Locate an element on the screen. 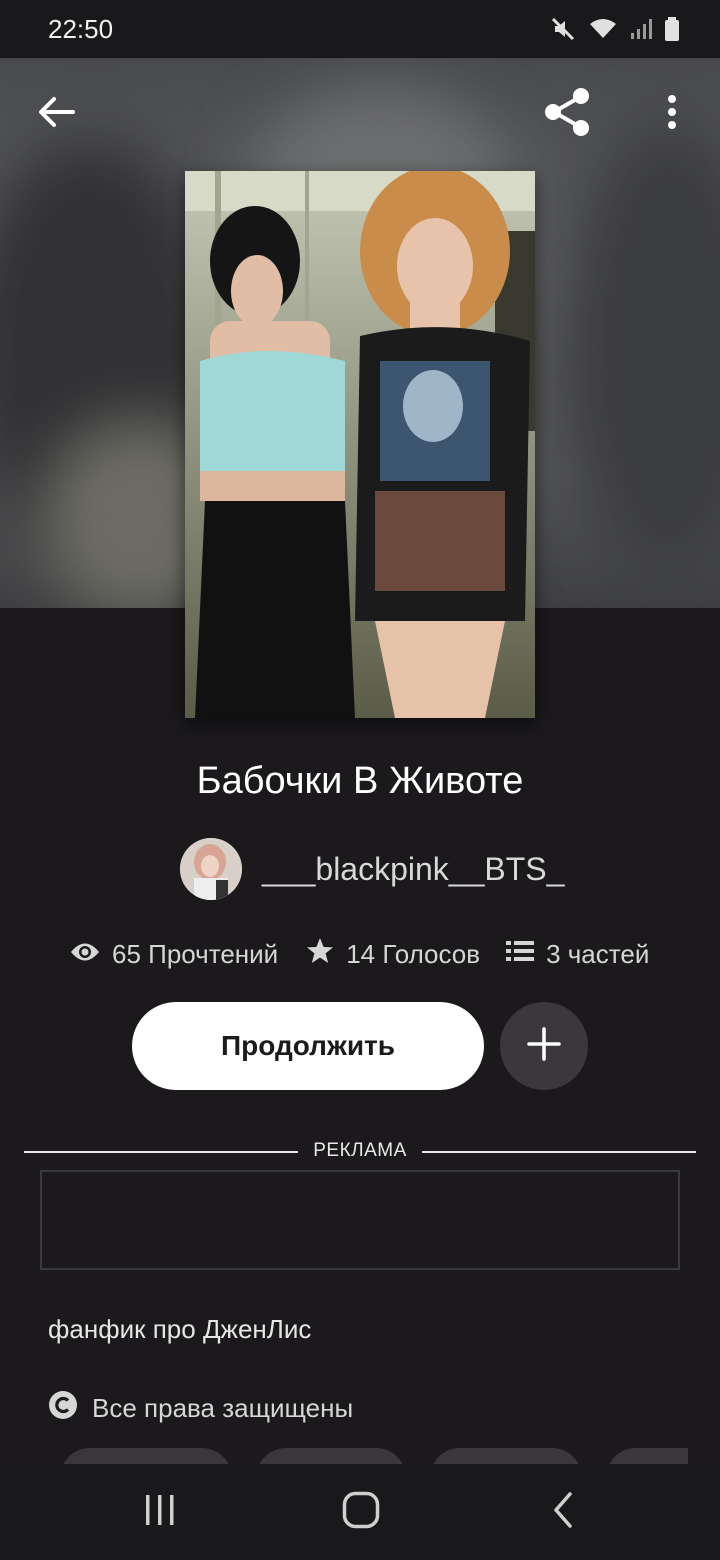 The width and height of the screenshot is (720, 1560). system-nav-bar is located at coordinates (360, 1512).